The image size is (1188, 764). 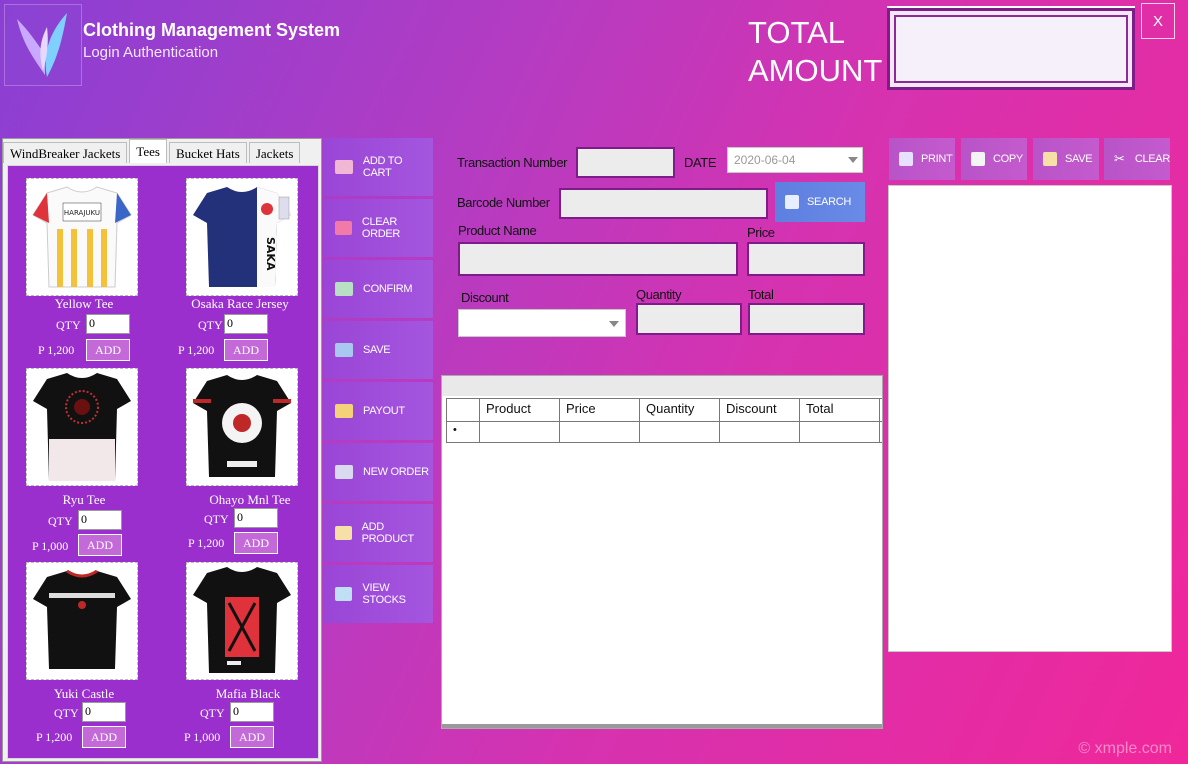 I want to click on svg-text: SAKA, so click(x=270, y=254).